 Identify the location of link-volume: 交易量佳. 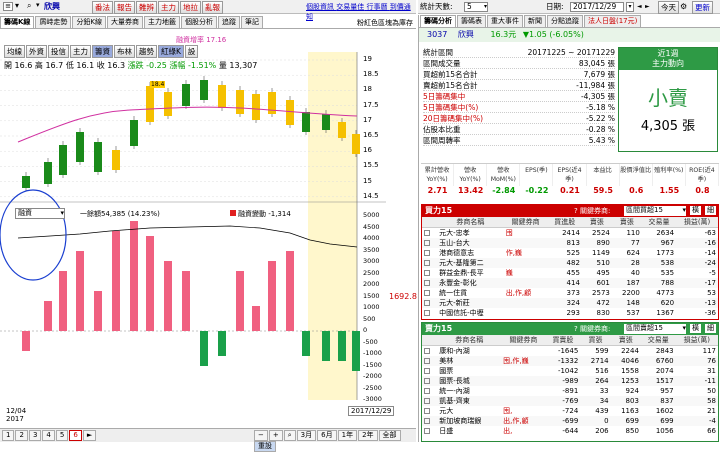
(350, 7).